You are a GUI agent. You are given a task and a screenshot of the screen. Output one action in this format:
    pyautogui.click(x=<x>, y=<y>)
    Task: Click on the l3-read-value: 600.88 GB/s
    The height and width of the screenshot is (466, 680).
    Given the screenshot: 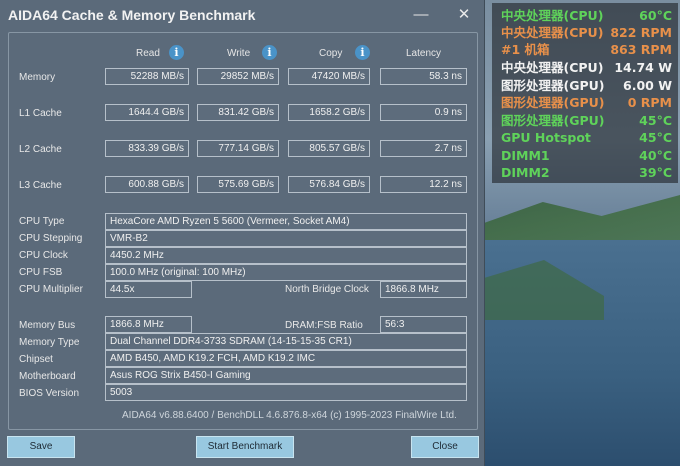 What is the action you would take?
    pyautogui.click(x=147, y=184)
    